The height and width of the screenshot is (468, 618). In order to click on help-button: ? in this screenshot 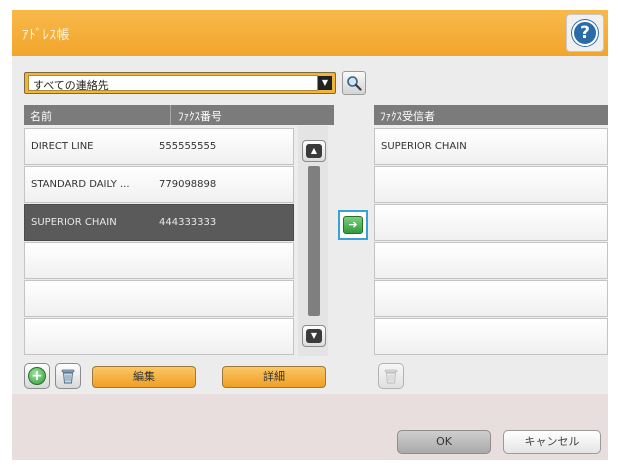, I will do `click(585, 33)`.